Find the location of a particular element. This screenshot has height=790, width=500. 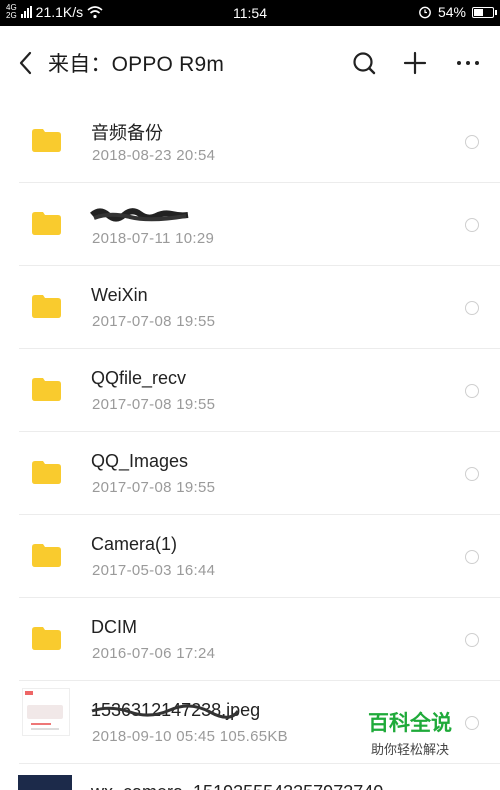

plus-icon is located at coordinates (415, 63).